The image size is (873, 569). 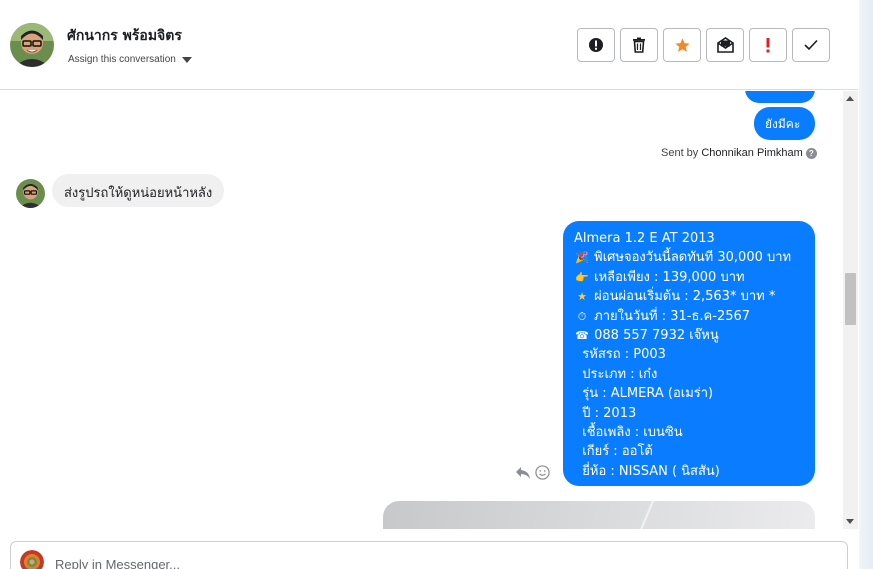 What do you see at coordinates (811, 153) in the screenshot?
I see `help-icon: ?` at bounding box center [811, 153].